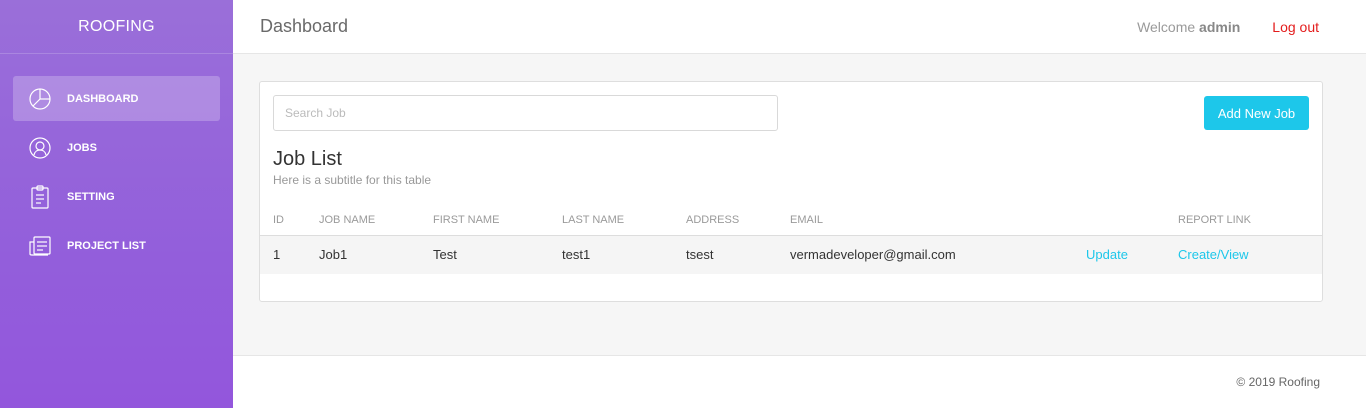 This screenshot has width=1366, height=408. Describe the element at coordinates (799, 27) in the screenshot. I see `top-navbar: Dashboard Welcome admin Log out` at that location.